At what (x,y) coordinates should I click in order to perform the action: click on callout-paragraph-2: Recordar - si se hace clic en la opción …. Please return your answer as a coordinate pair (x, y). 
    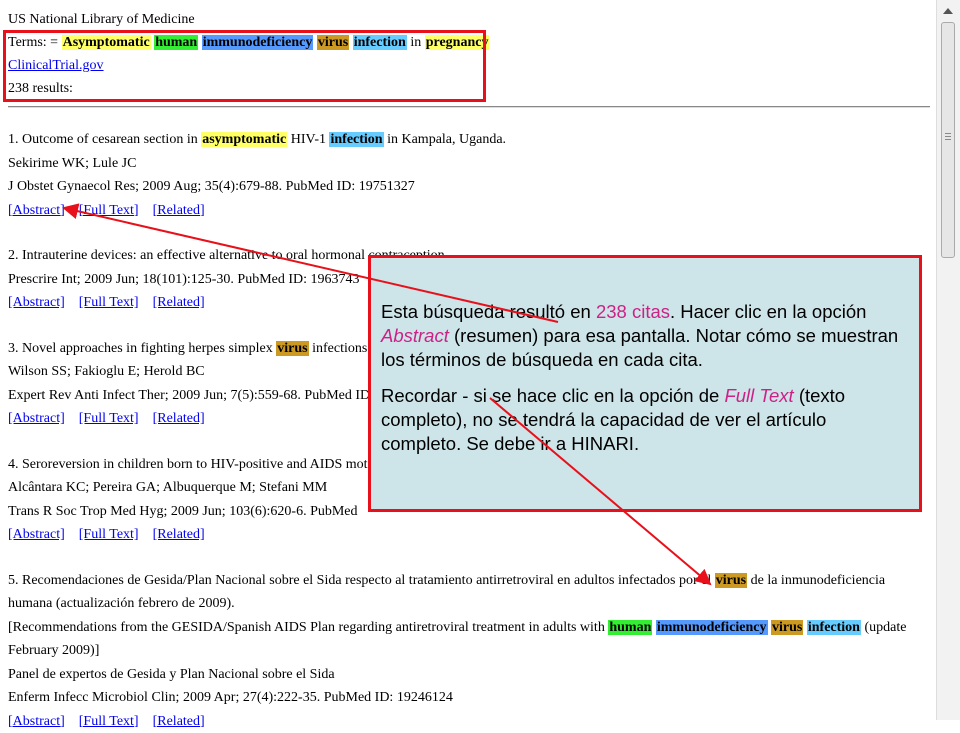
    Looking at the image, I should click on (646, 420).